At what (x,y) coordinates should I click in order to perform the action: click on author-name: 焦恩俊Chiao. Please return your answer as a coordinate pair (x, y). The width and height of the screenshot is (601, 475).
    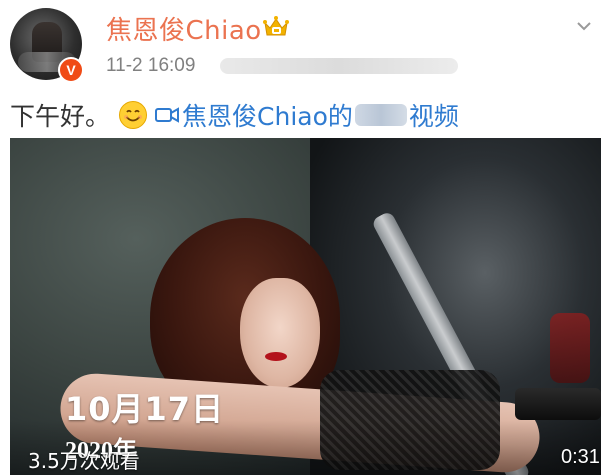
    Looking at the image, I should click on (184, 28).